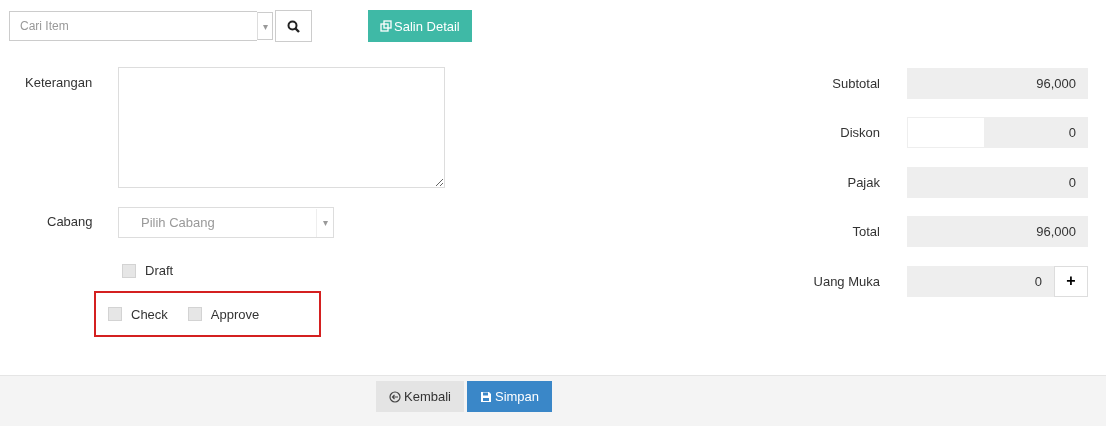  What do you see at coordinates (281, 127) in the screenshot?
I see `notes-field` at bounding box center [281, 127].